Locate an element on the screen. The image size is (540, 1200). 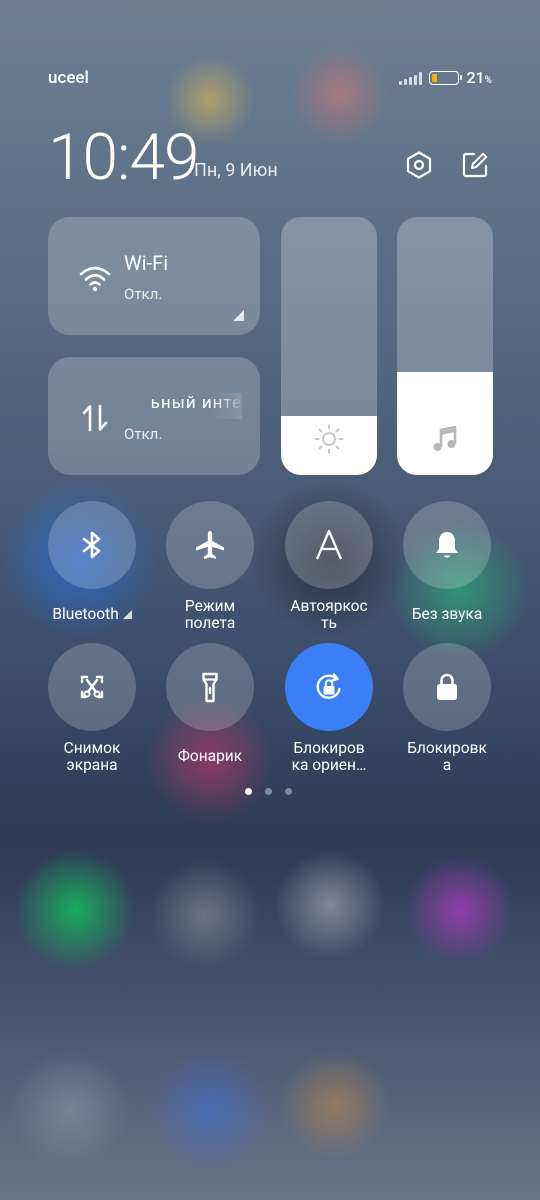
clock-time: 10:49 is located at coordinates (123, 157).